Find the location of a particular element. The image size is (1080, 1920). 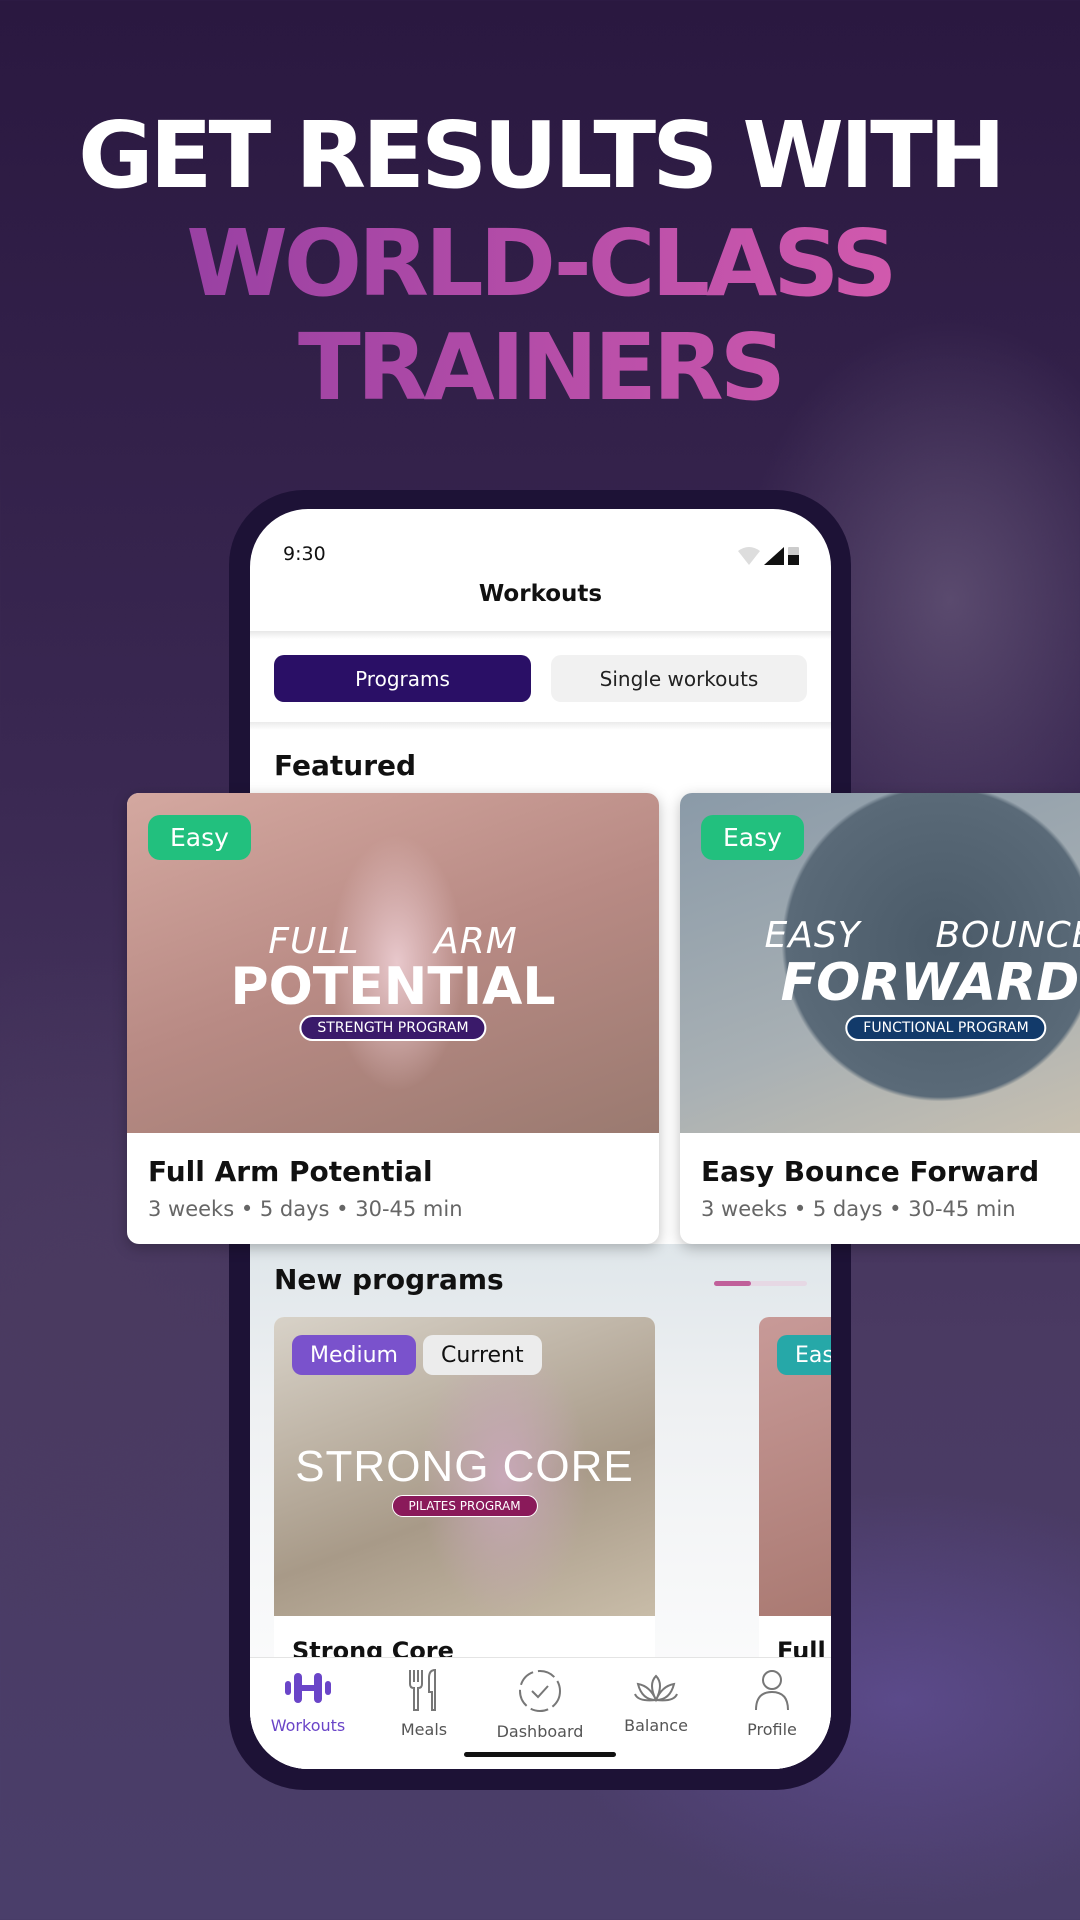

program-image: Easy FULL ARM POTENTIAL STRENGTH PROGRAM is located at coordinates (393, 963).